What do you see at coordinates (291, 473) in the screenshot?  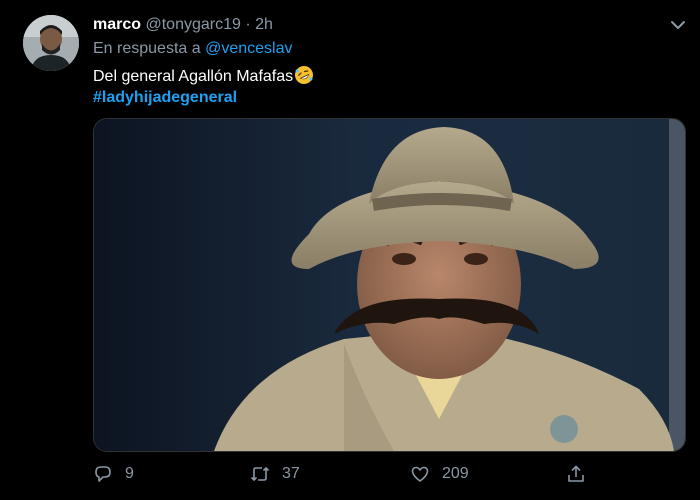 I see `retweet-count: 37` at bounding box center [291, 473].